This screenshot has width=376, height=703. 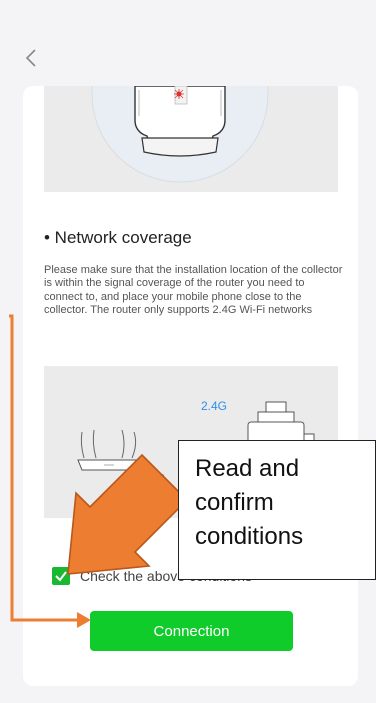 I want to click on section-title: • Network coverage, so click(x=118, y=237).